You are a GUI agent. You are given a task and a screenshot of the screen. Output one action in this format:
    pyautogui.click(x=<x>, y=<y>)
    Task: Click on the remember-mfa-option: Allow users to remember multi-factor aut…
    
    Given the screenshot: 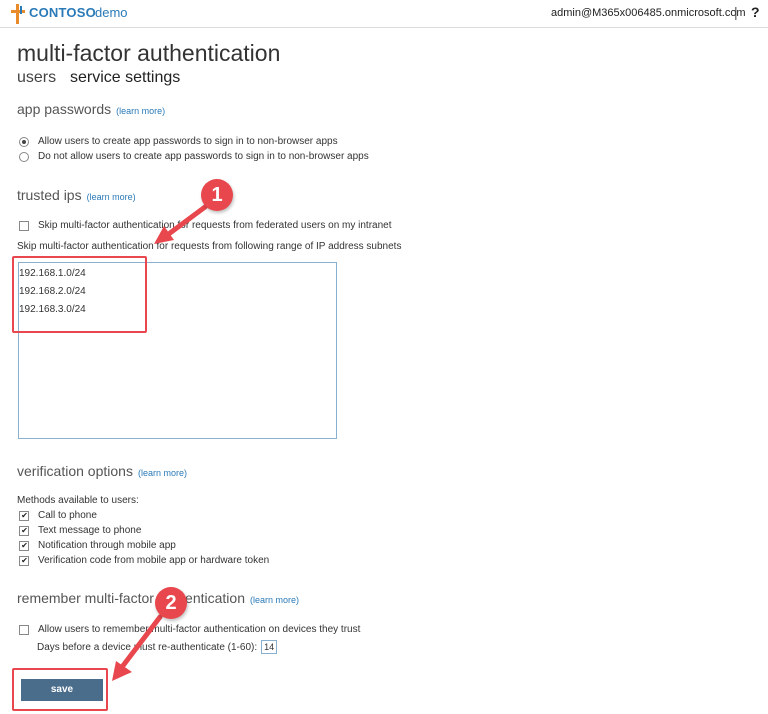 What is the action you would take?
    pyautogui.click(x=189, y=629)
    